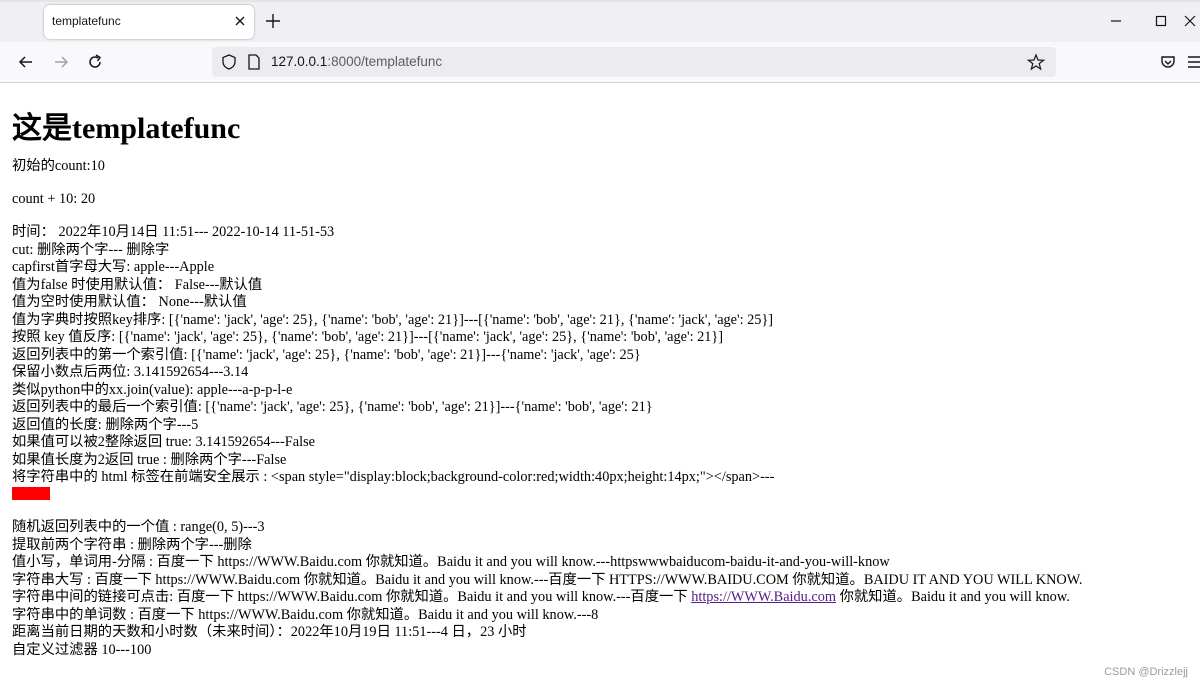  What do you see at coordinates (1146, 672) in the screenshot?
I see `watermark: CSDN @Drizzlejj` at bounding box center [1146, 672].